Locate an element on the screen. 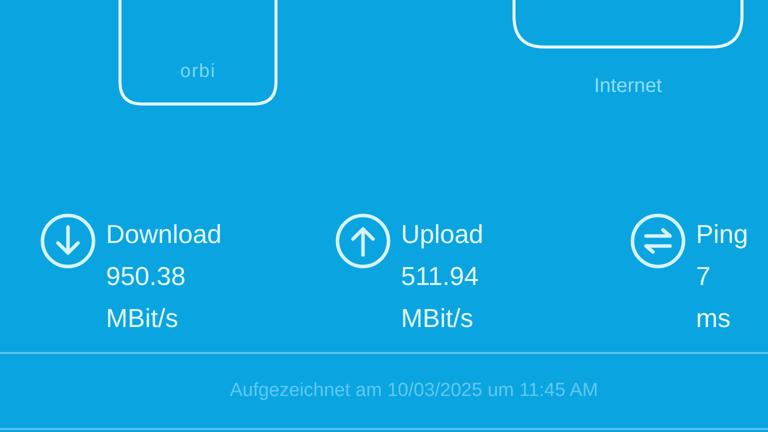 The height and width of the screenshot is (432, 768). stat-label: Upload is located at coordinates (442, 234).